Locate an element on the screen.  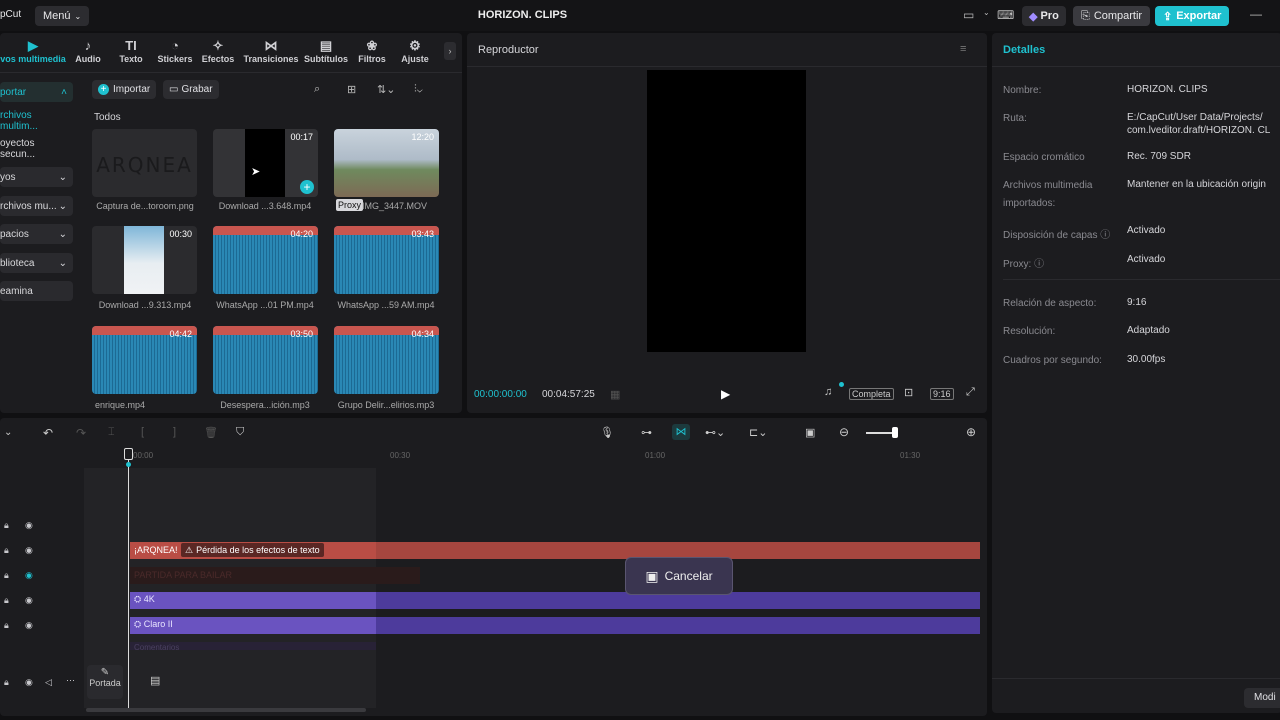
chain-icon: ⊷⌄ is located at coordinates (715, 432).